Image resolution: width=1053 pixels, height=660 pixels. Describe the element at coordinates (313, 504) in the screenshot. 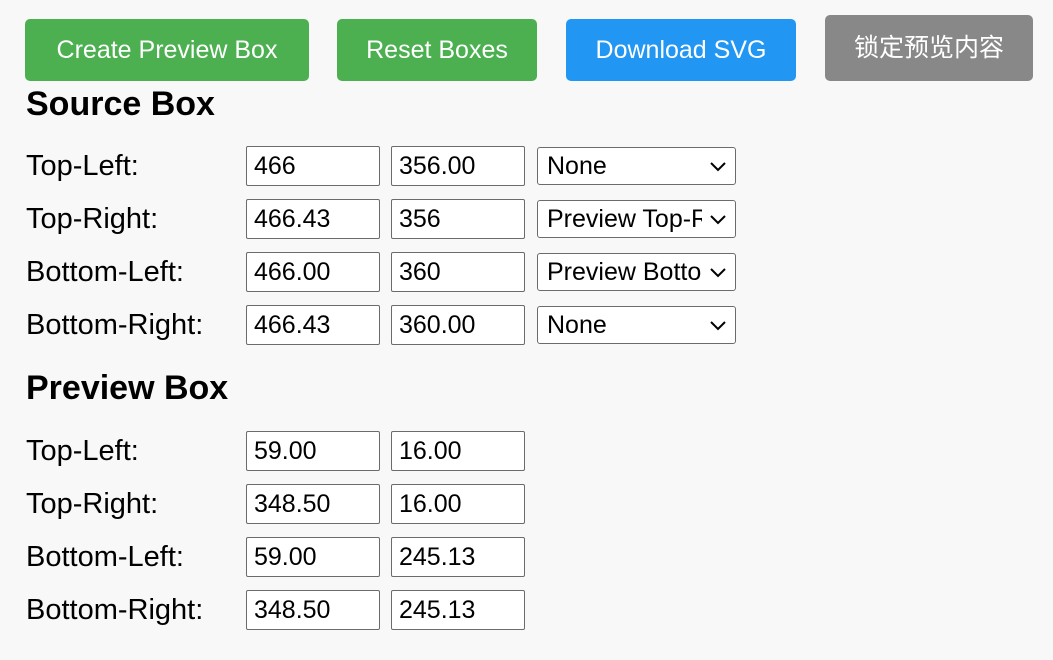

I see `preview-top-right-x-input: 348.50` at that location.